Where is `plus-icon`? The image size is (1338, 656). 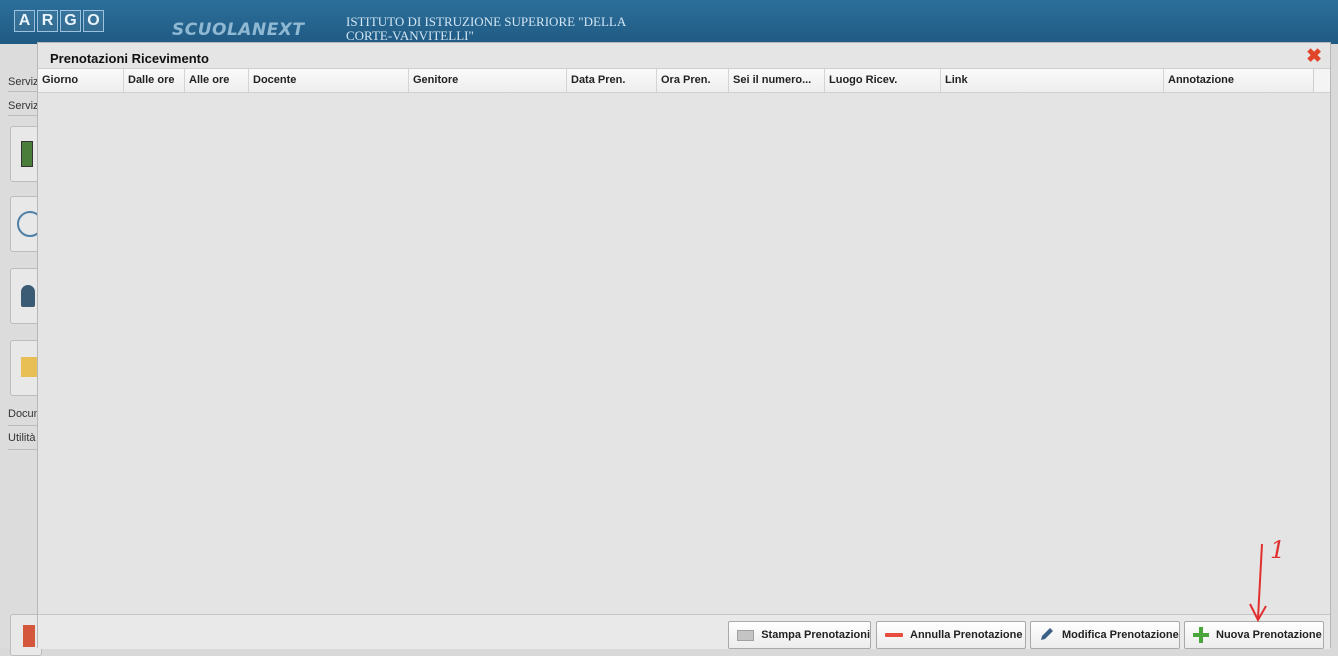
plus-icon is located at coordinates (1201, 635).